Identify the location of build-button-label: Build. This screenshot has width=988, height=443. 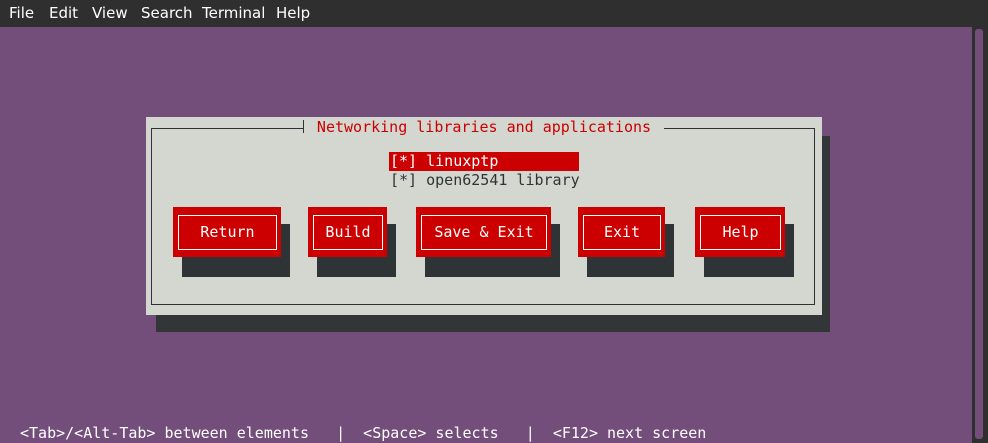
(348, 232).